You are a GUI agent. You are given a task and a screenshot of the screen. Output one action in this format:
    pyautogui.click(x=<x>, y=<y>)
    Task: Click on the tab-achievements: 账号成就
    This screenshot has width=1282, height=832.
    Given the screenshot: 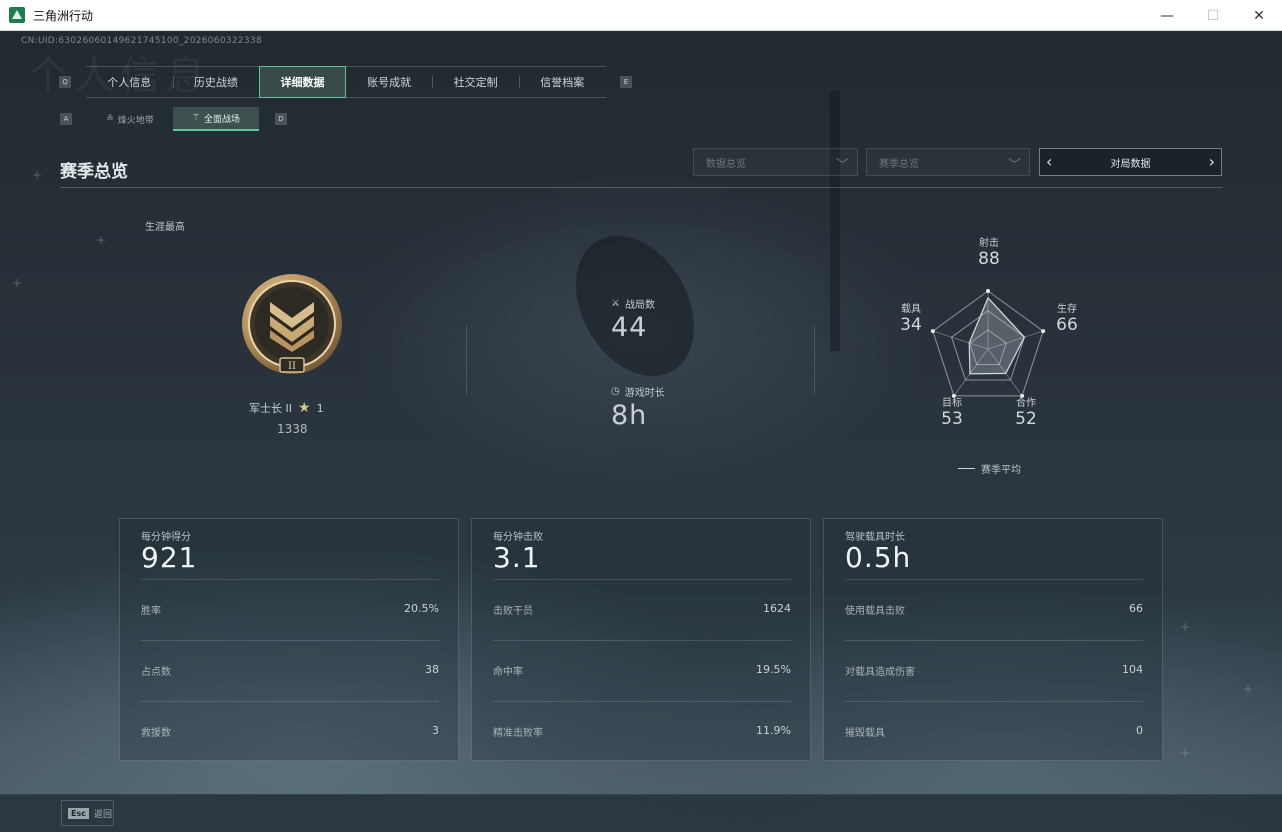 What is the action you would take?
    pyautogui.click(x=389, y=82)
    